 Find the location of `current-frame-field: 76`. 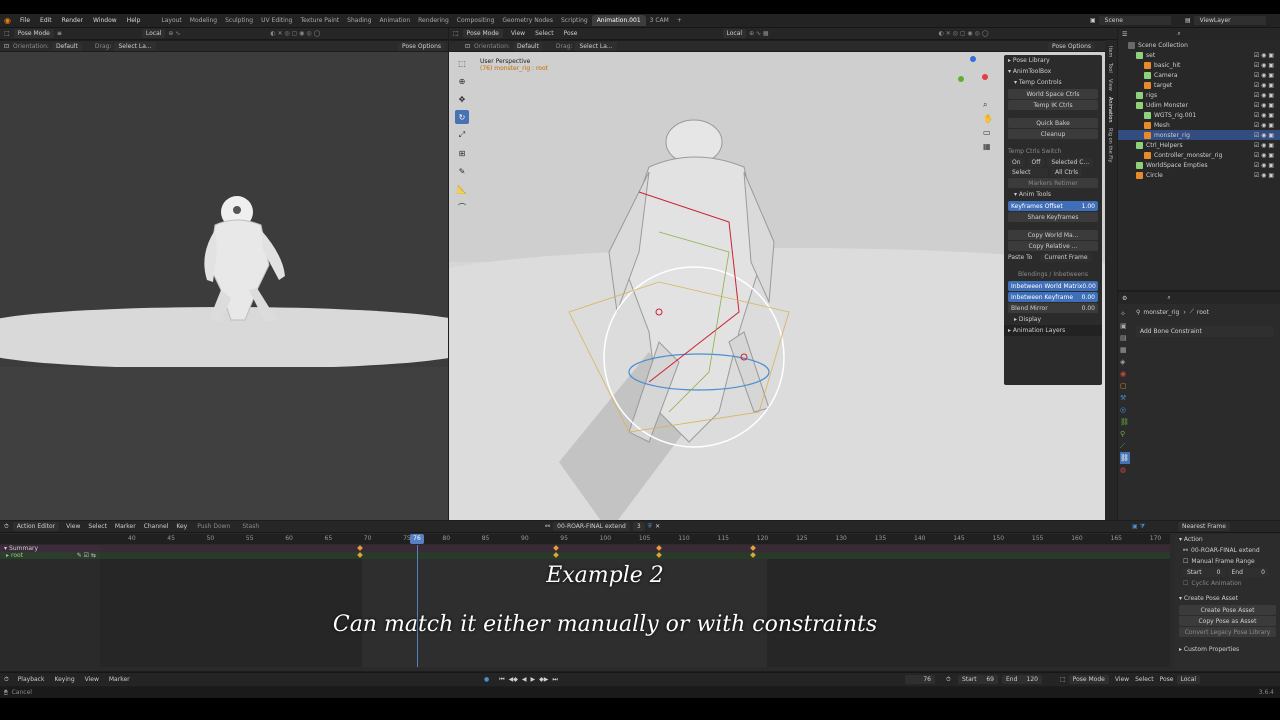

current-frame-field: 76 is located at coordinates (920, 679).